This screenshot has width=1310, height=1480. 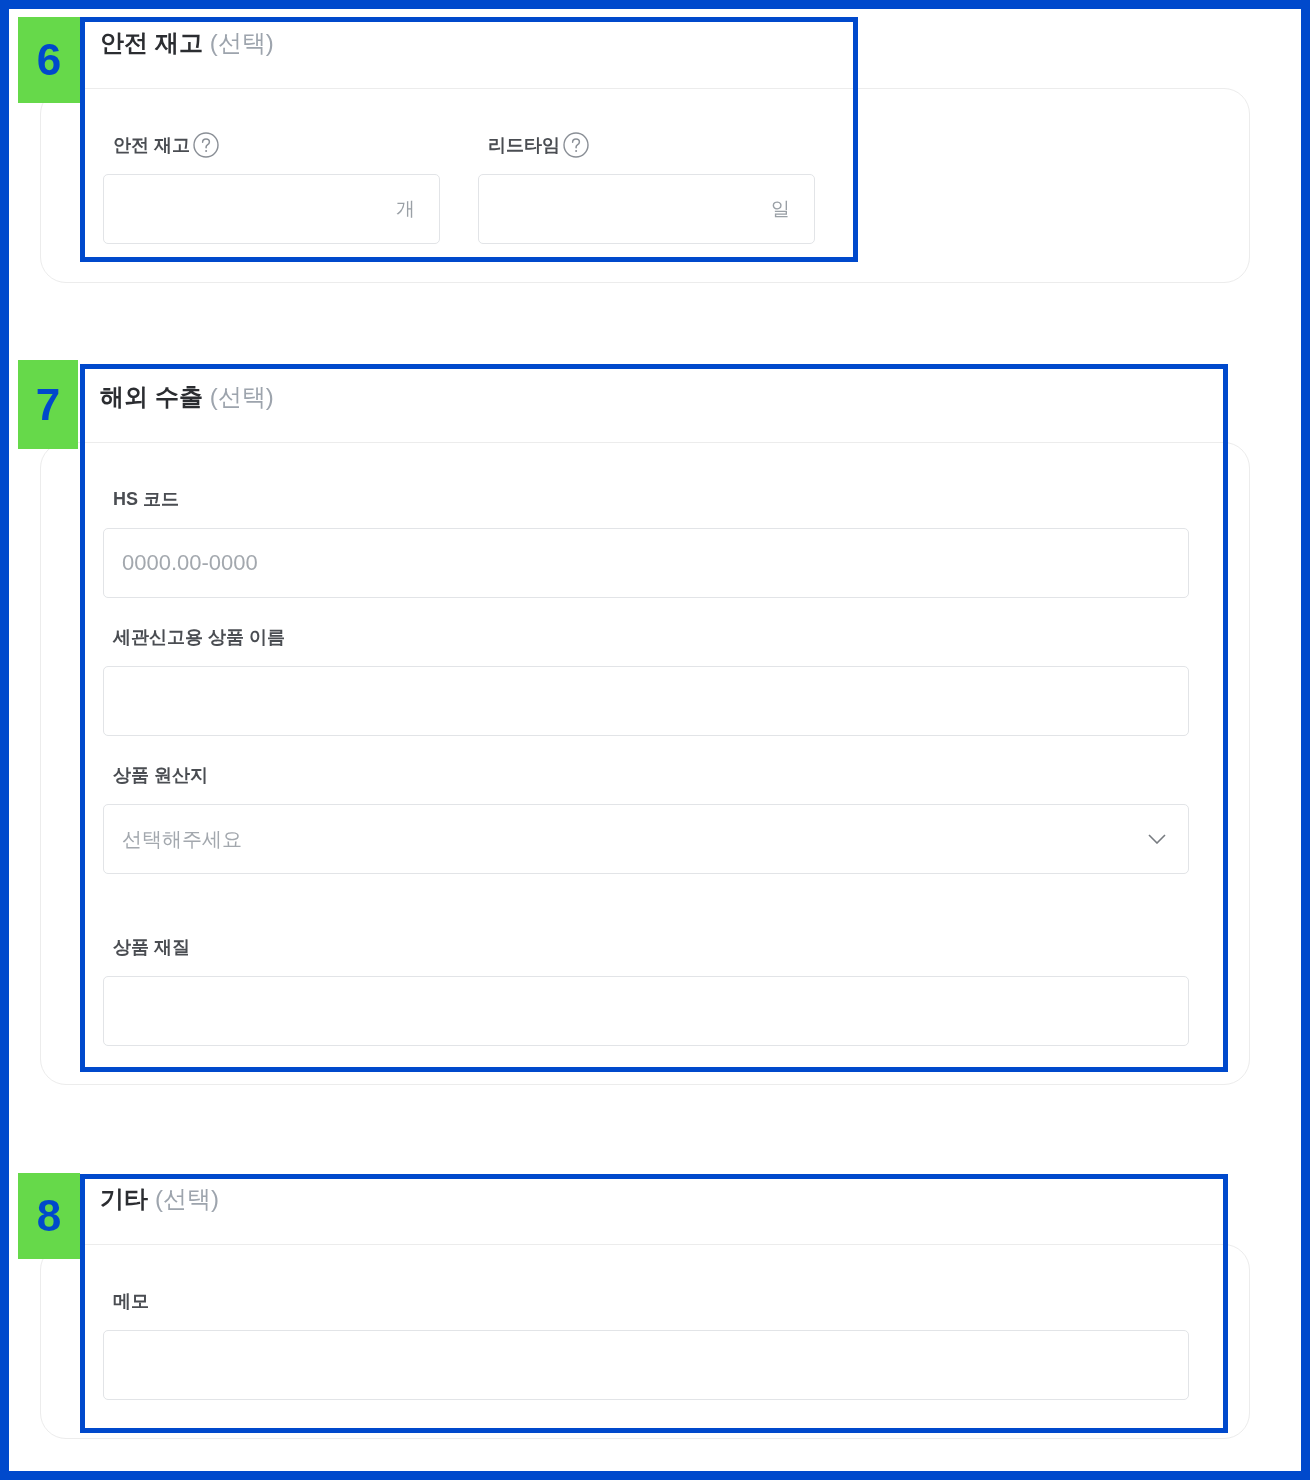 What do you see at coordinates (48, 404) in the screenshot?
I see `step-badge: 7` at bounding box center [48, 404].